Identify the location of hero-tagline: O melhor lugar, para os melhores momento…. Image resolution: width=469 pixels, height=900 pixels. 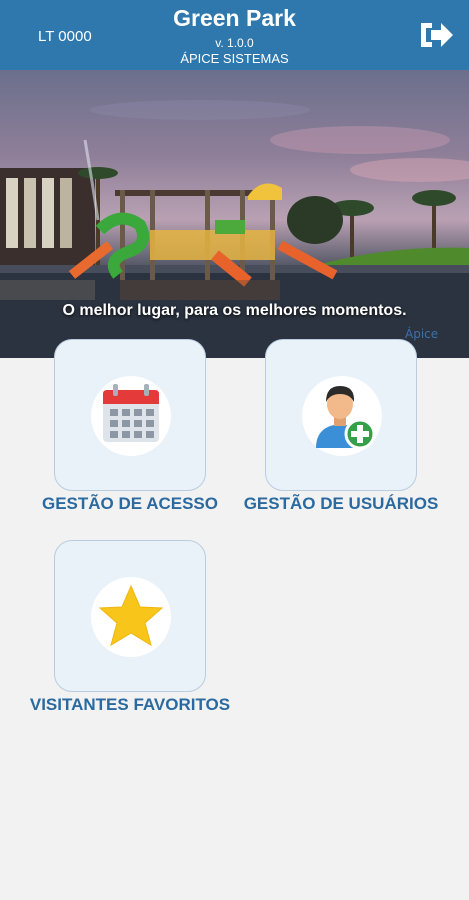
(234, 310).